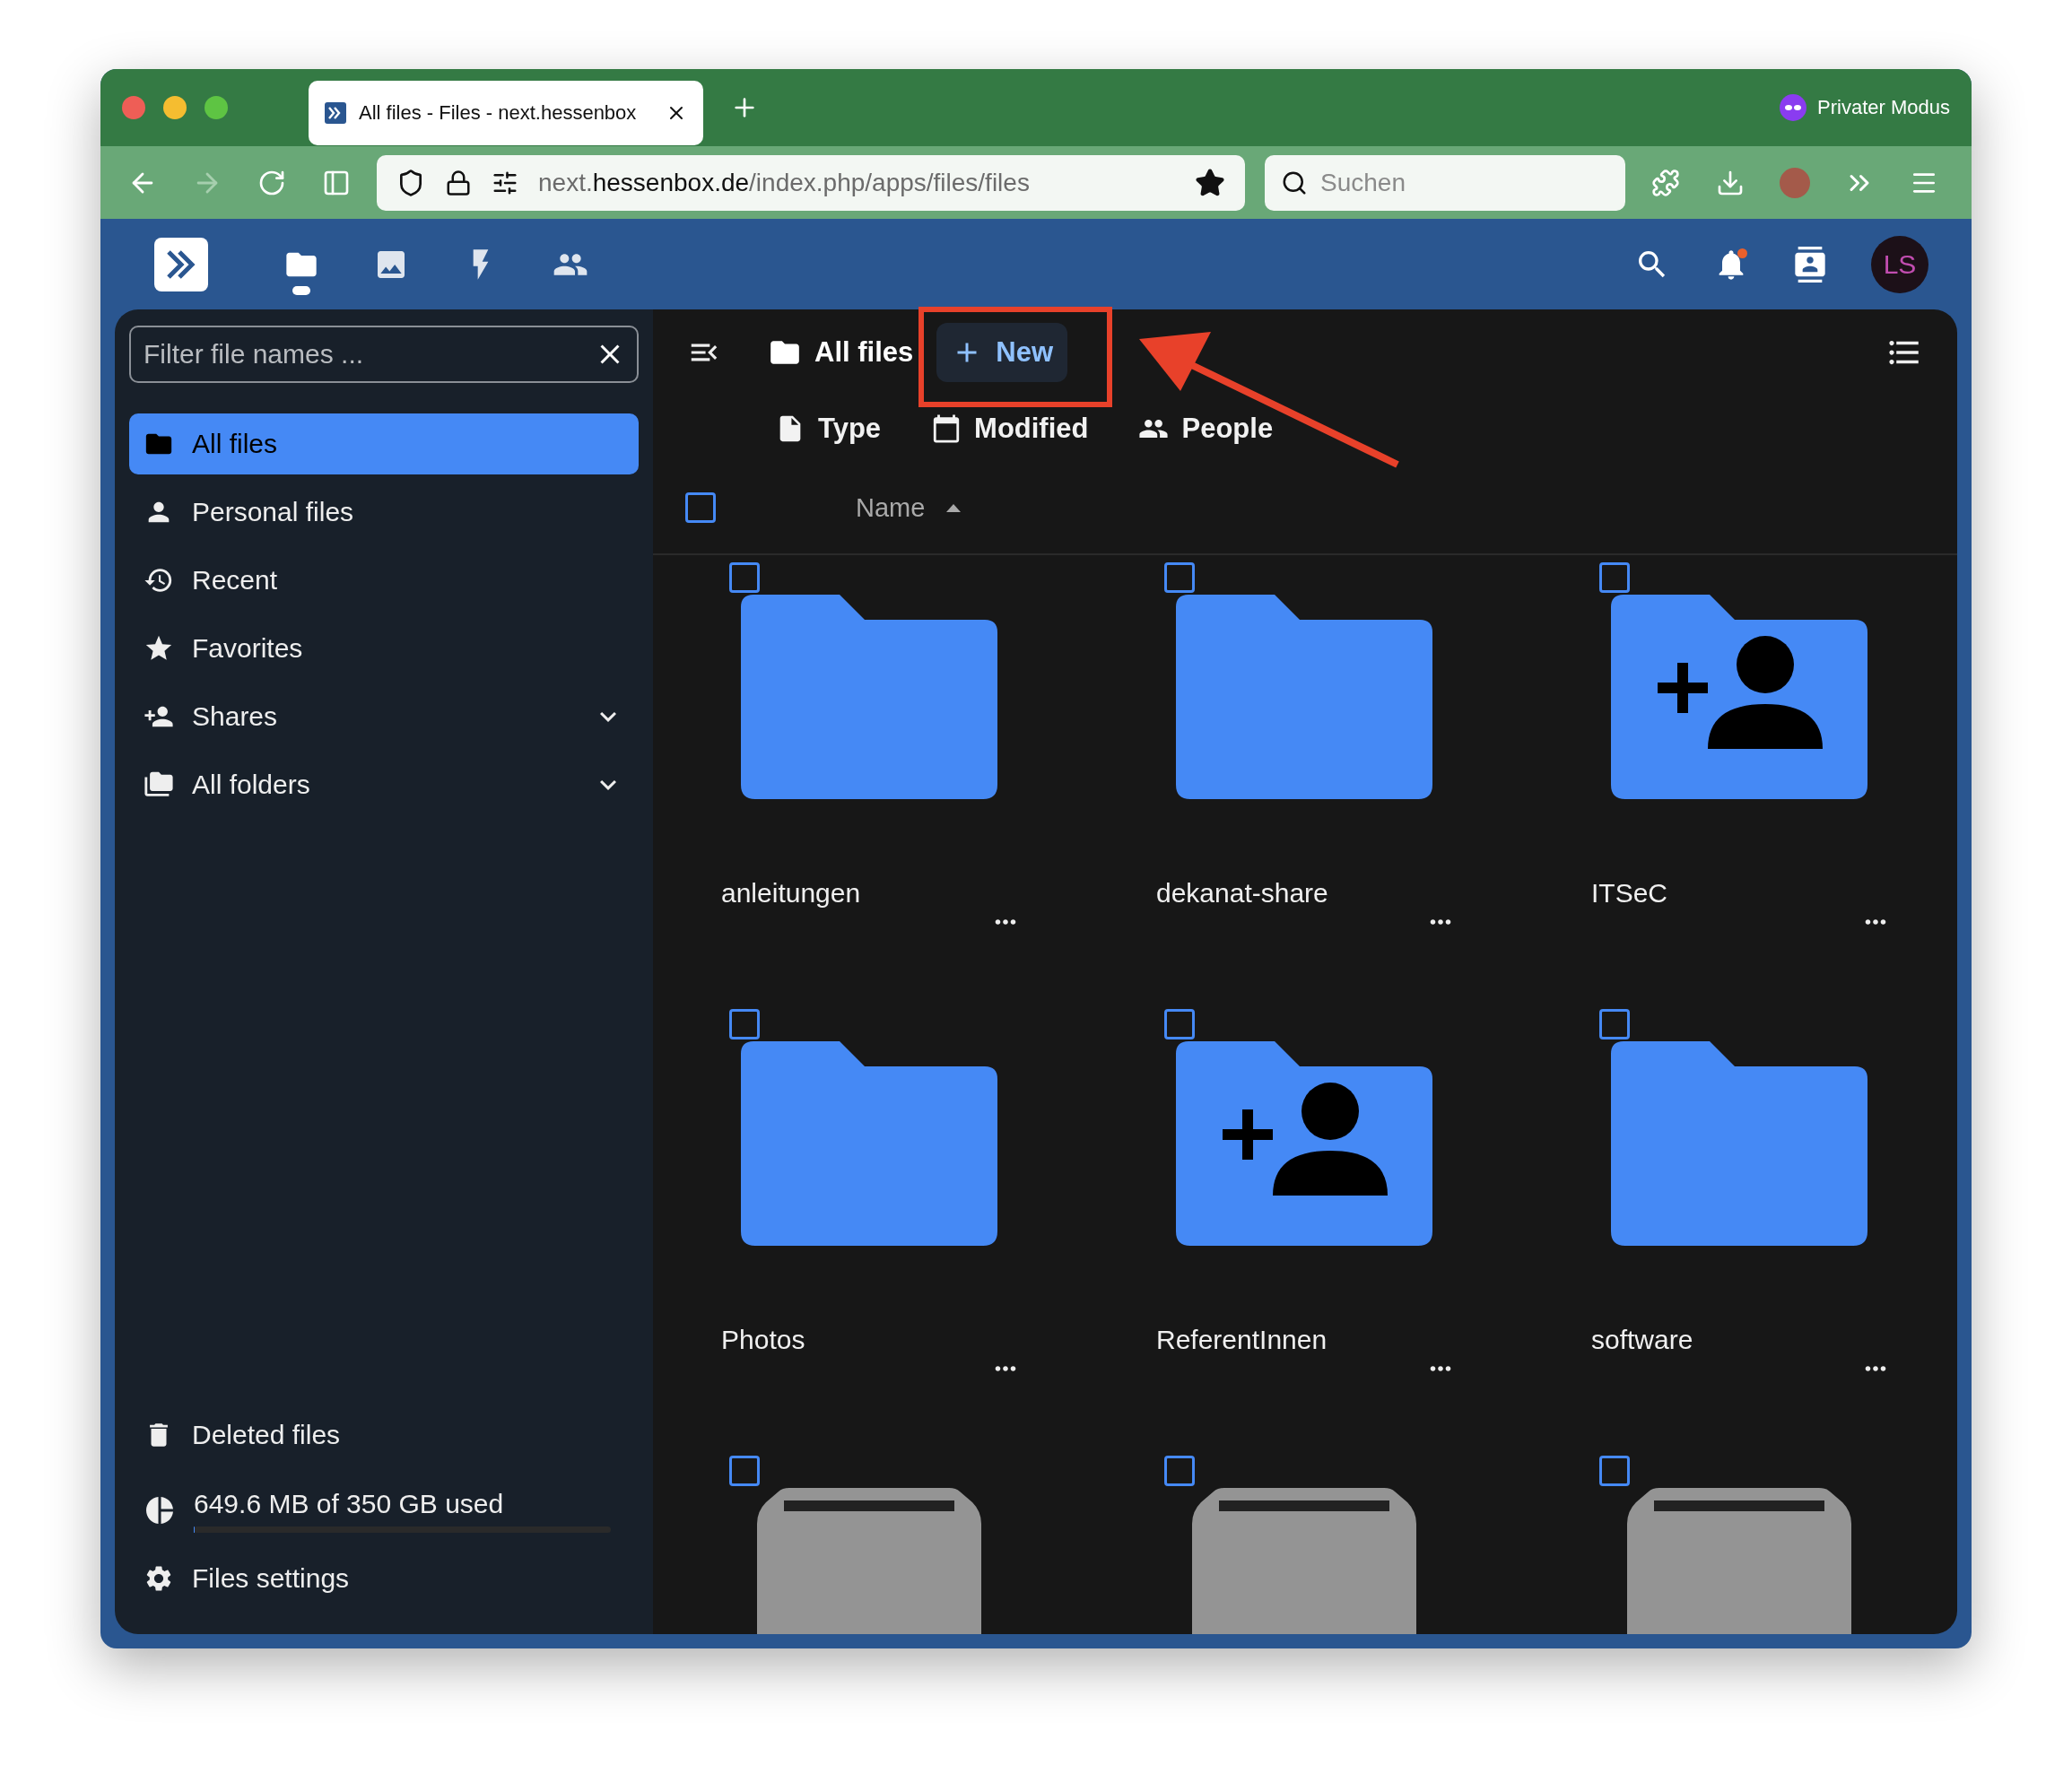 The image size is (2072, 1783). What do you see at coordinates (1373, 893) in the screenshot?
I see `file-name: dekanat-share` at bounding box center [1373, 893].